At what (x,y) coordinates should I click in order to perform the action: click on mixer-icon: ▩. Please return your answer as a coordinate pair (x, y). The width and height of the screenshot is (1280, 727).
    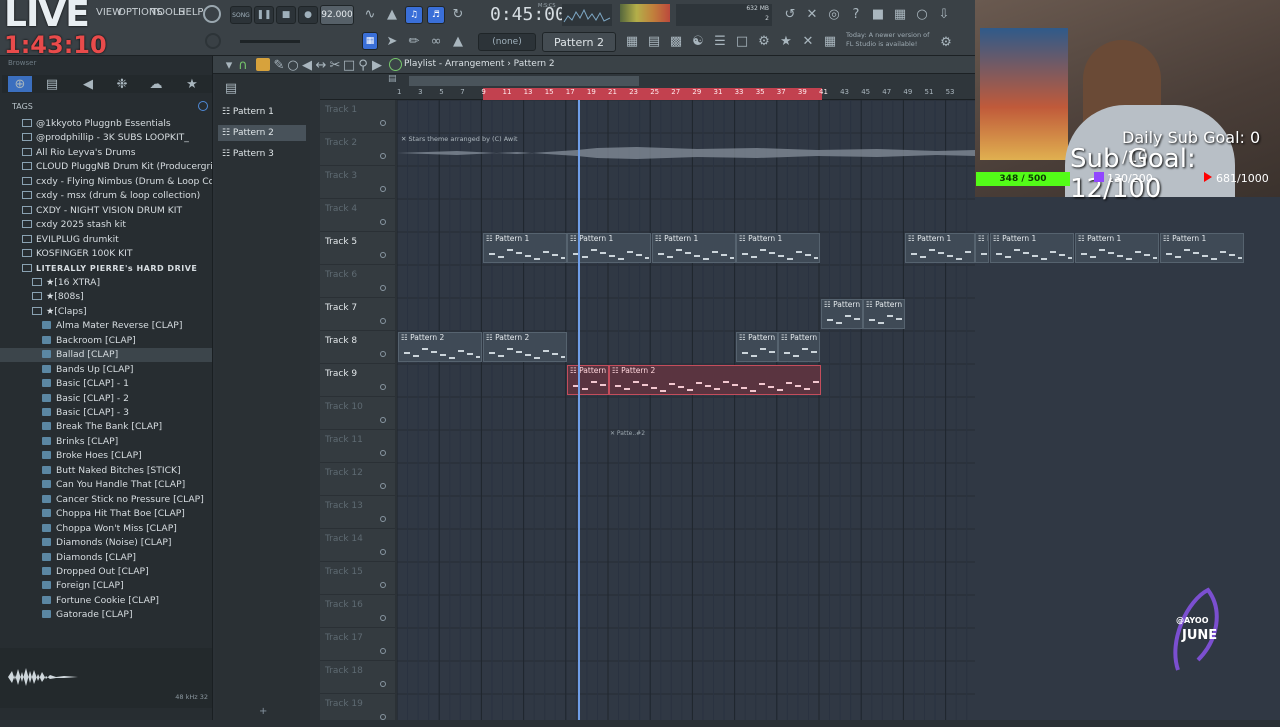
    Looking at the image, I should click on (676, 41).